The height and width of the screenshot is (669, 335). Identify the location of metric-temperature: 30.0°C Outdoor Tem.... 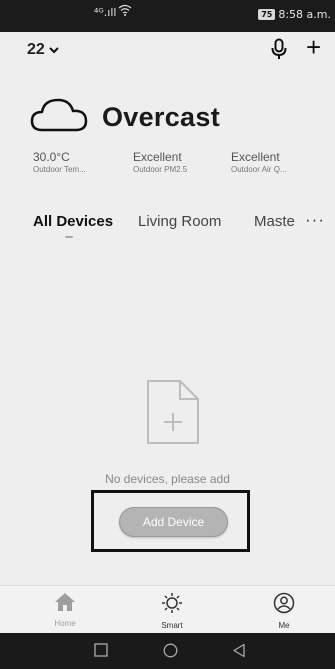
(59, 162).